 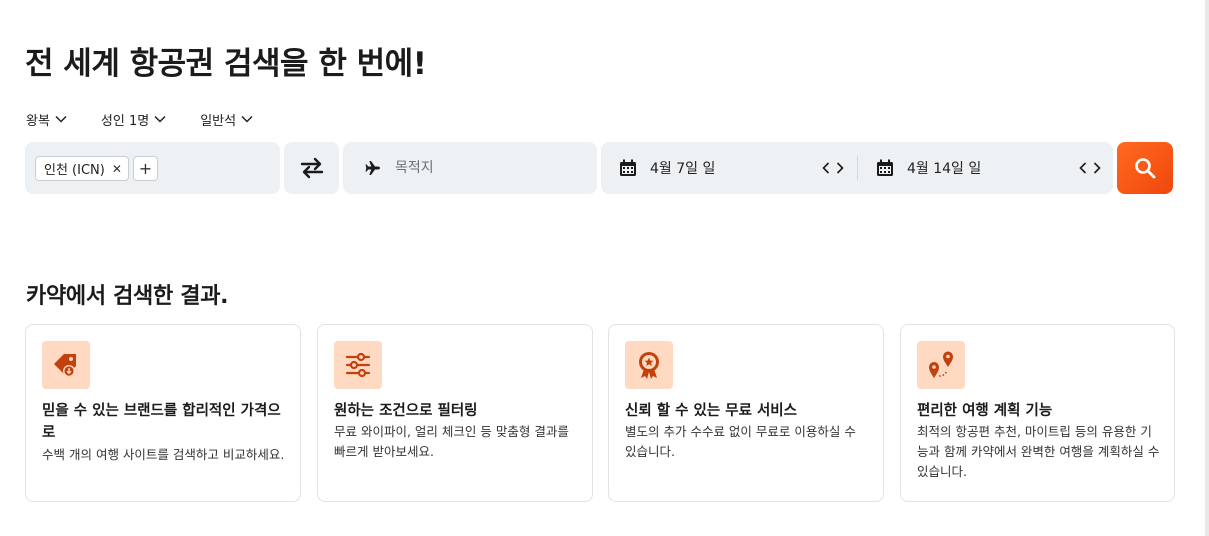 I want to click on return-date-value: 4월 14일 일, so click(x=944, y=169).